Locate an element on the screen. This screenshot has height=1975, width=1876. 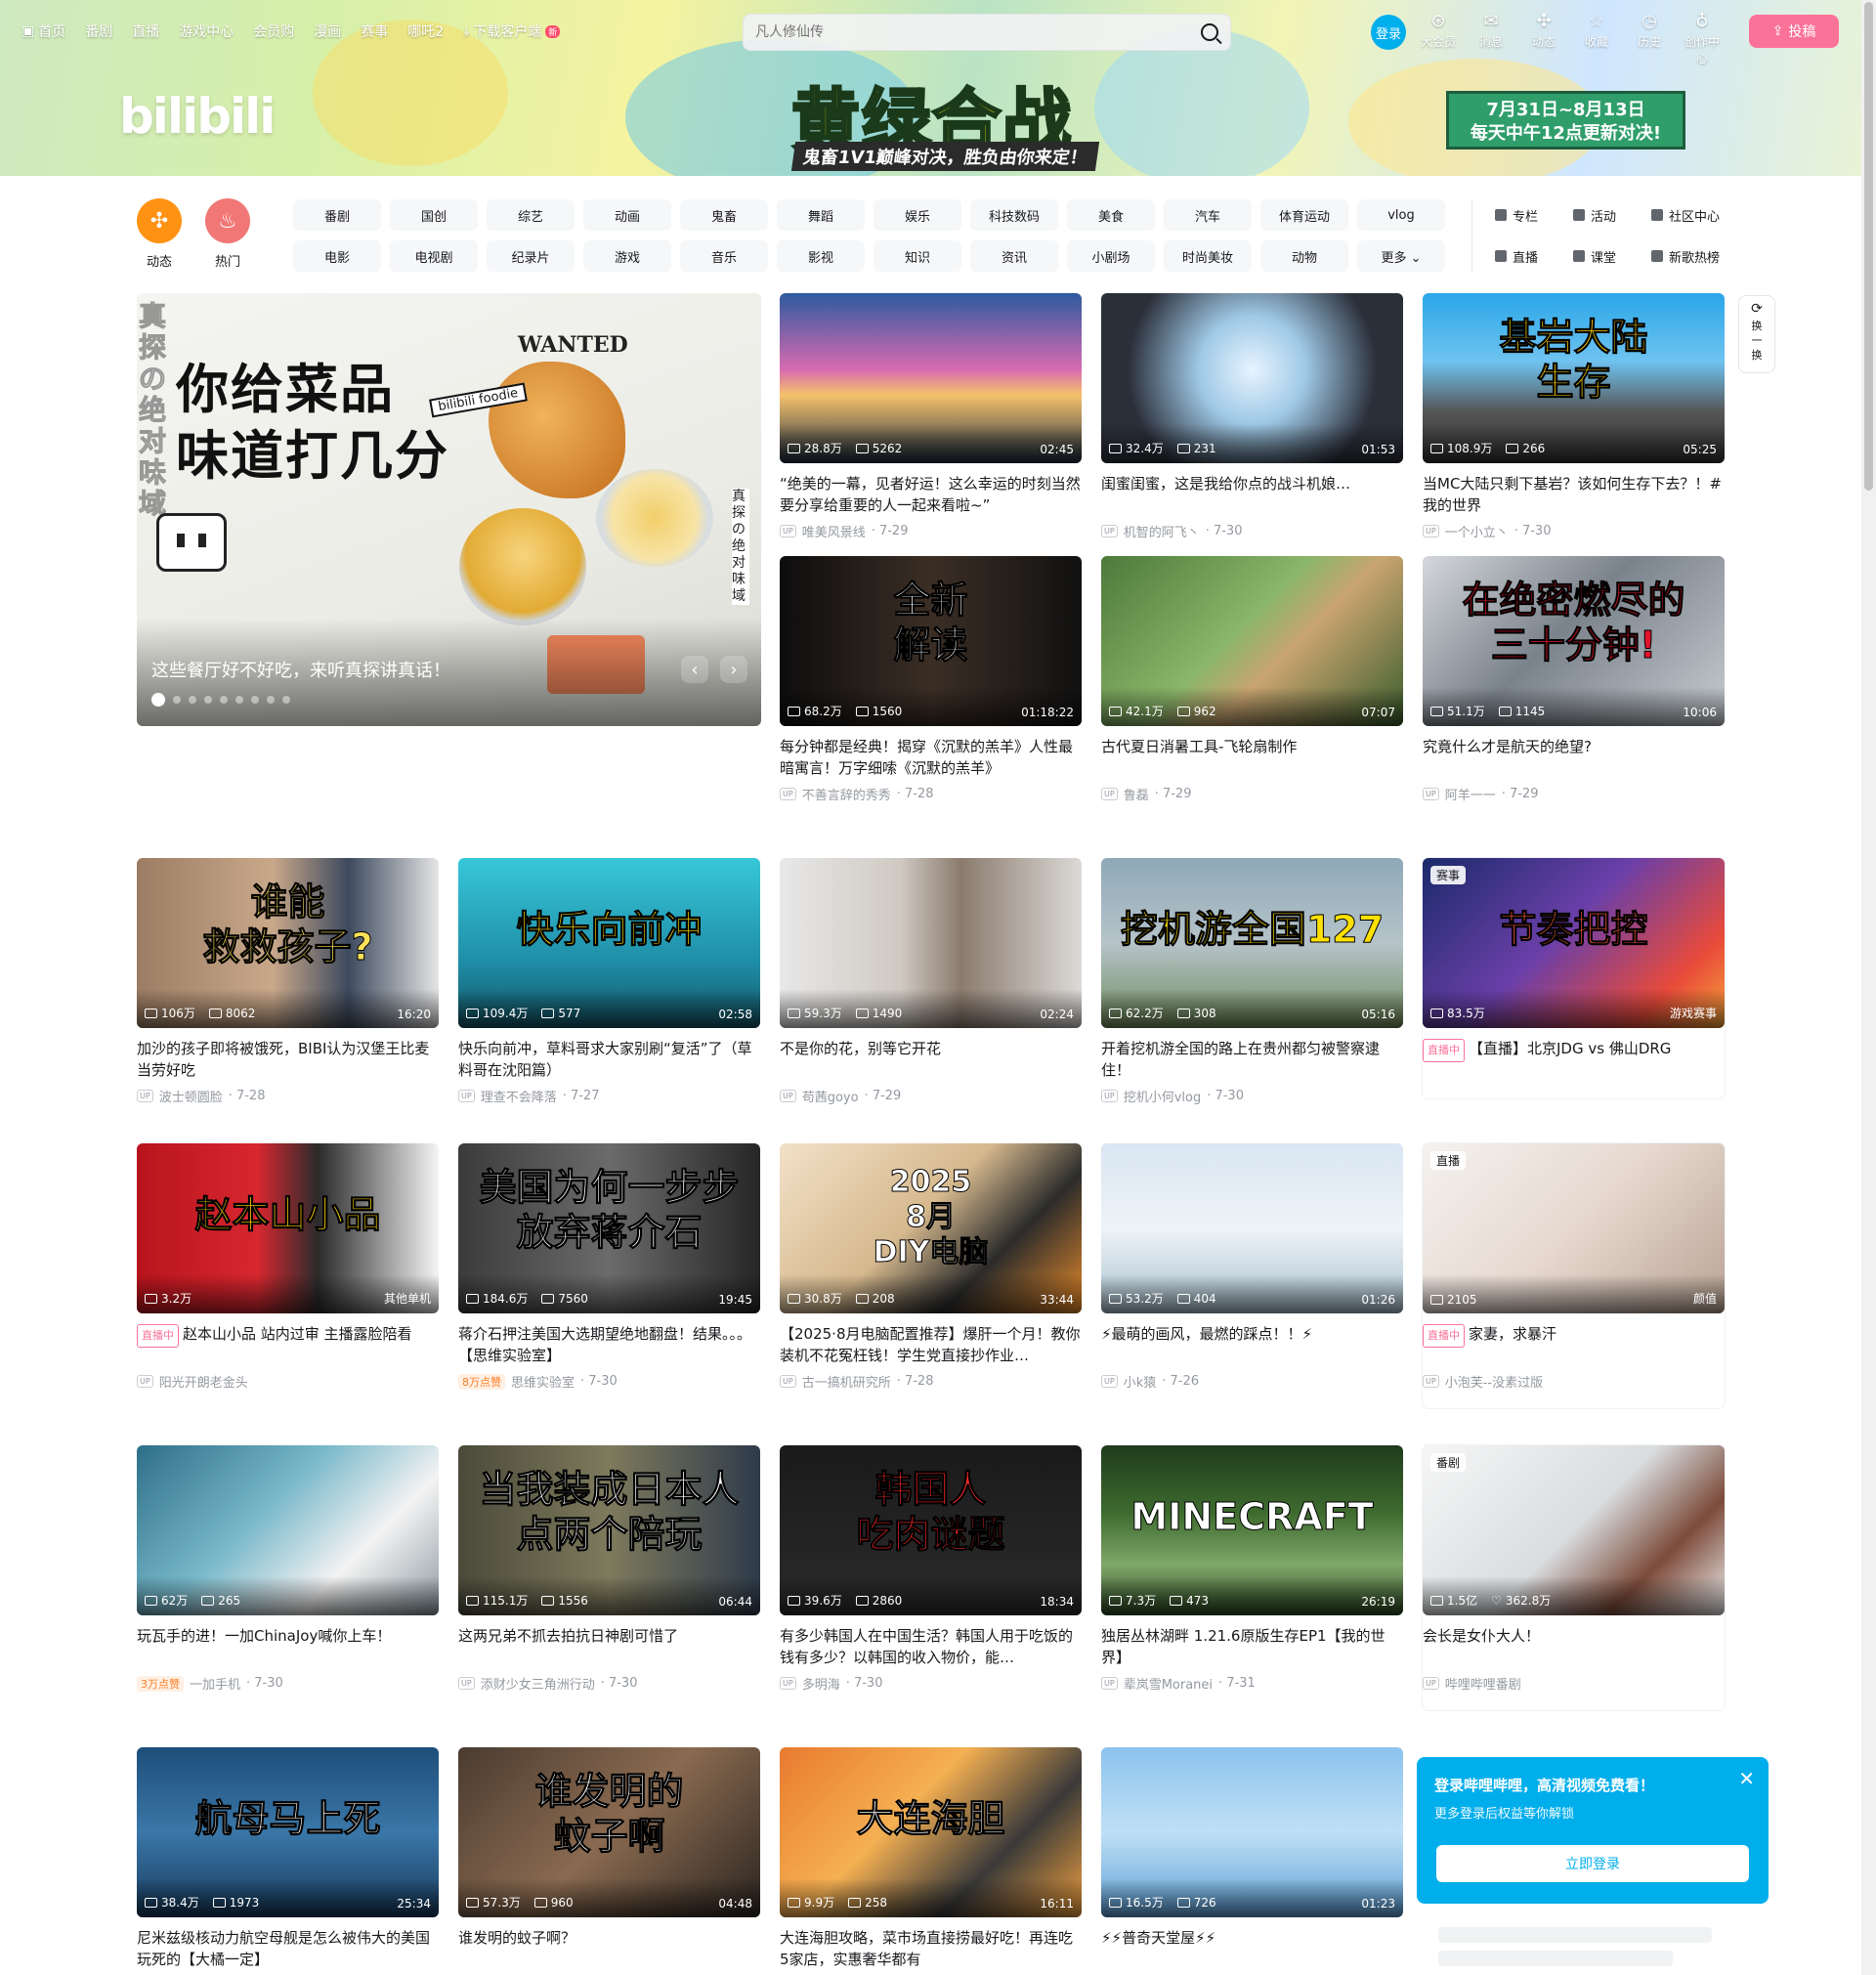
carousel-next-button: › is located at coordinates (733, 670).